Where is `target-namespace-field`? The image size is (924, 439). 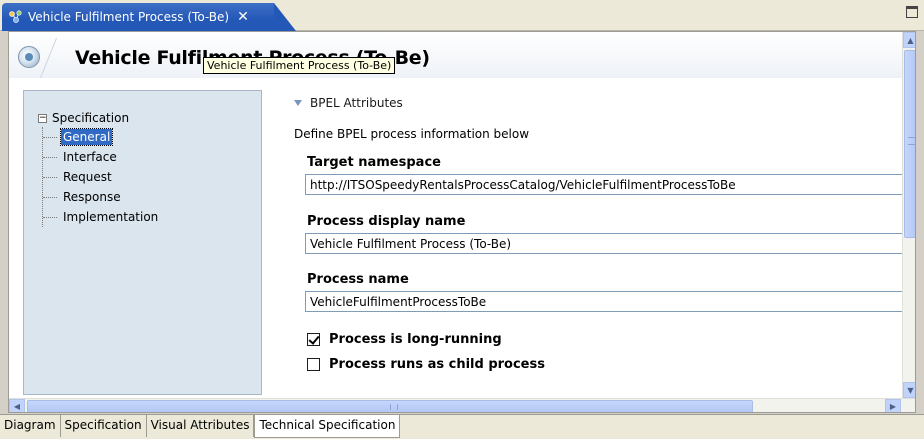
target-namespace-field is located at coordinates (607, 184).